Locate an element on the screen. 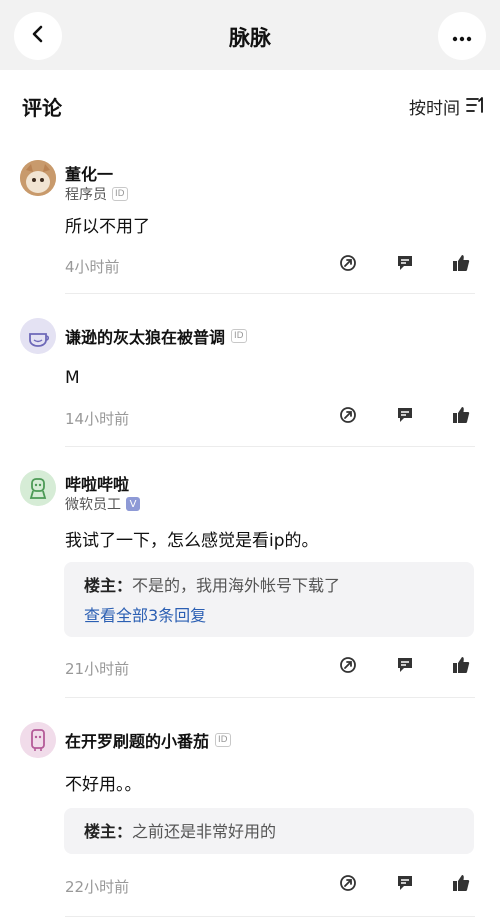  username: 谦逊的灰太狼在被普调 is located at coordinates (145, 336).